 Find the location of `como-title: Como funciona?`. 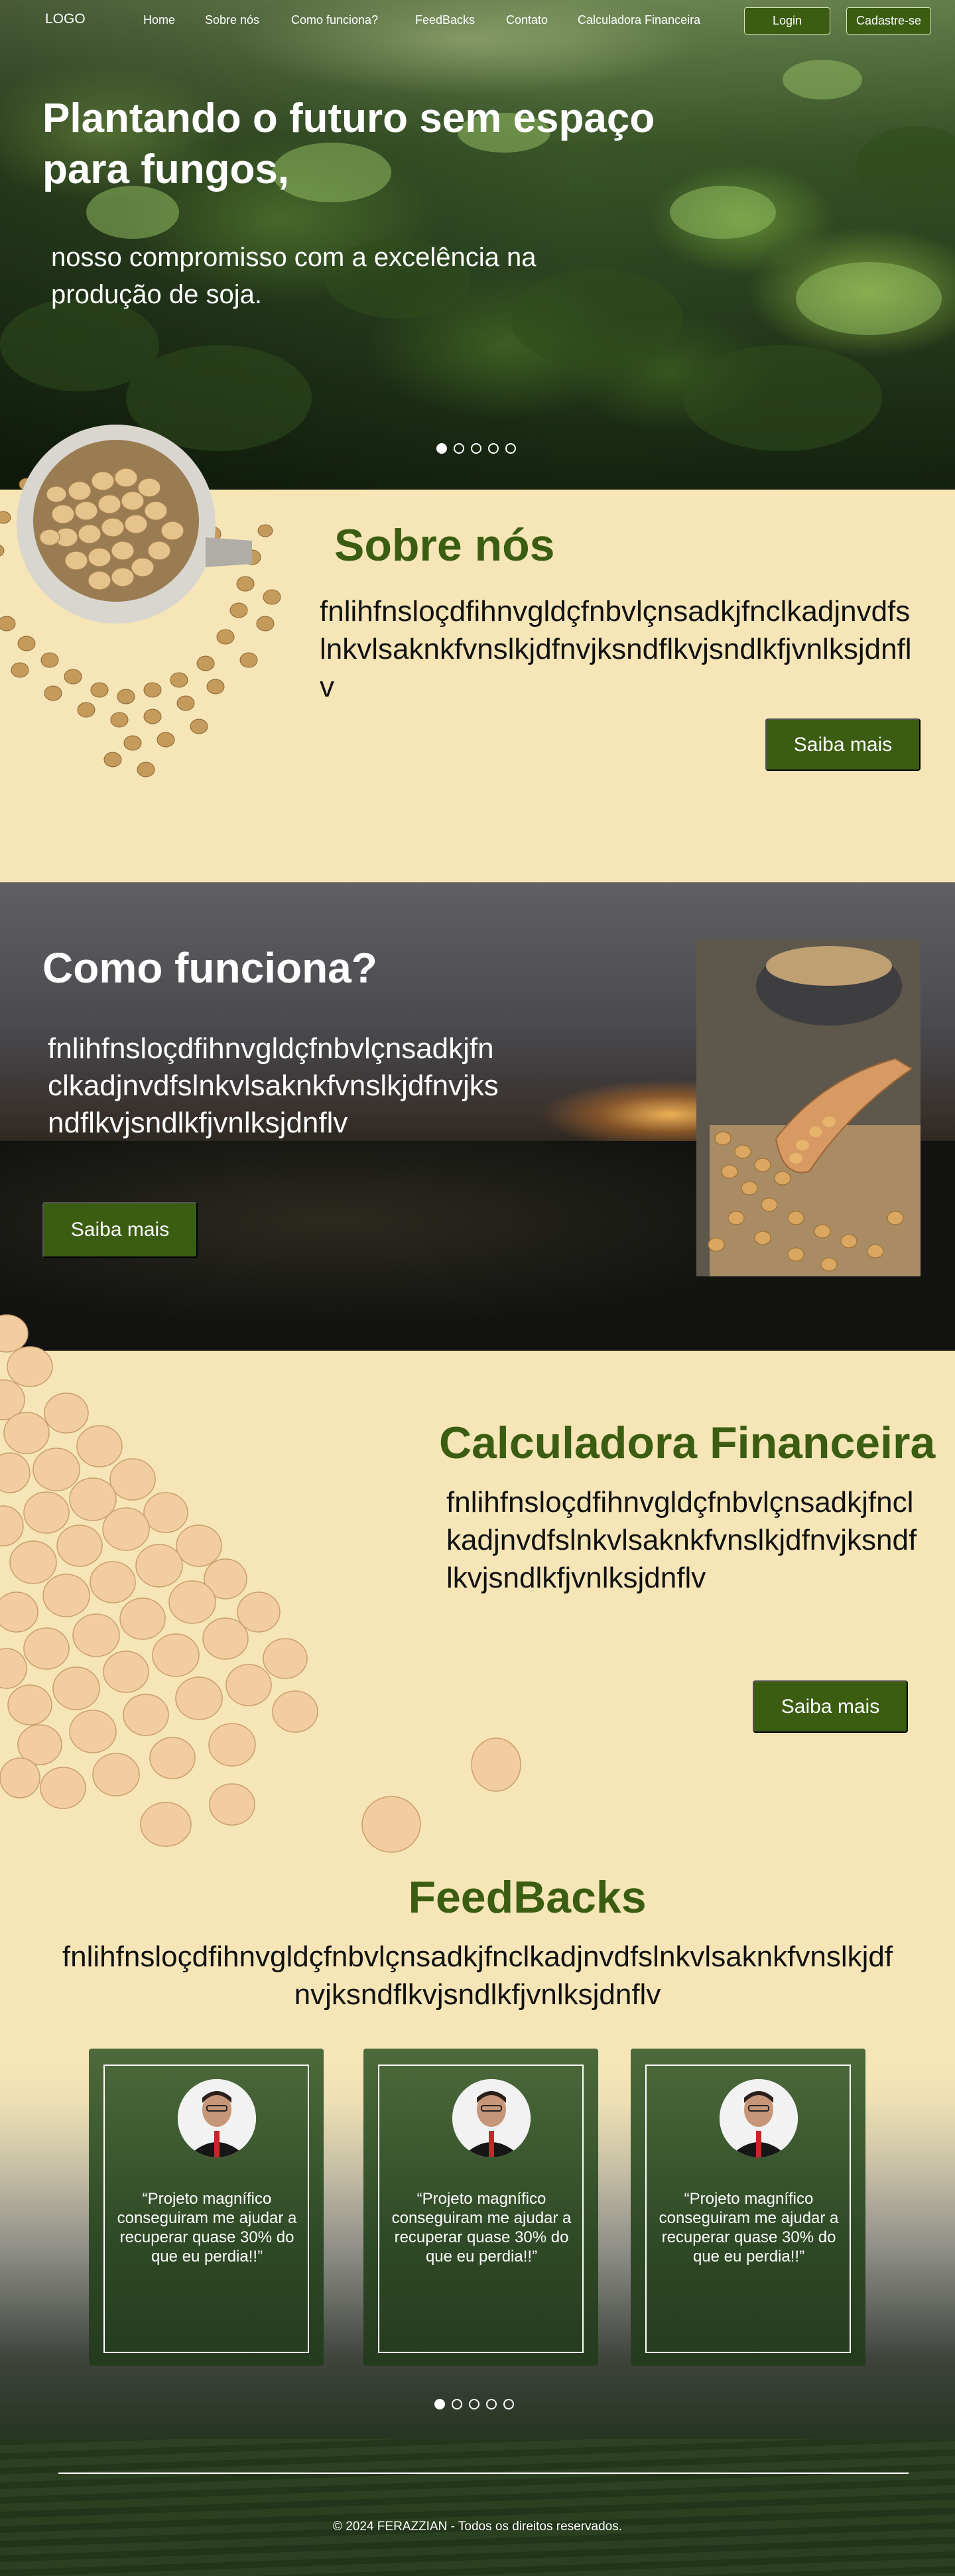

como-title: Como funciona? is located at coordinates (209, 968).